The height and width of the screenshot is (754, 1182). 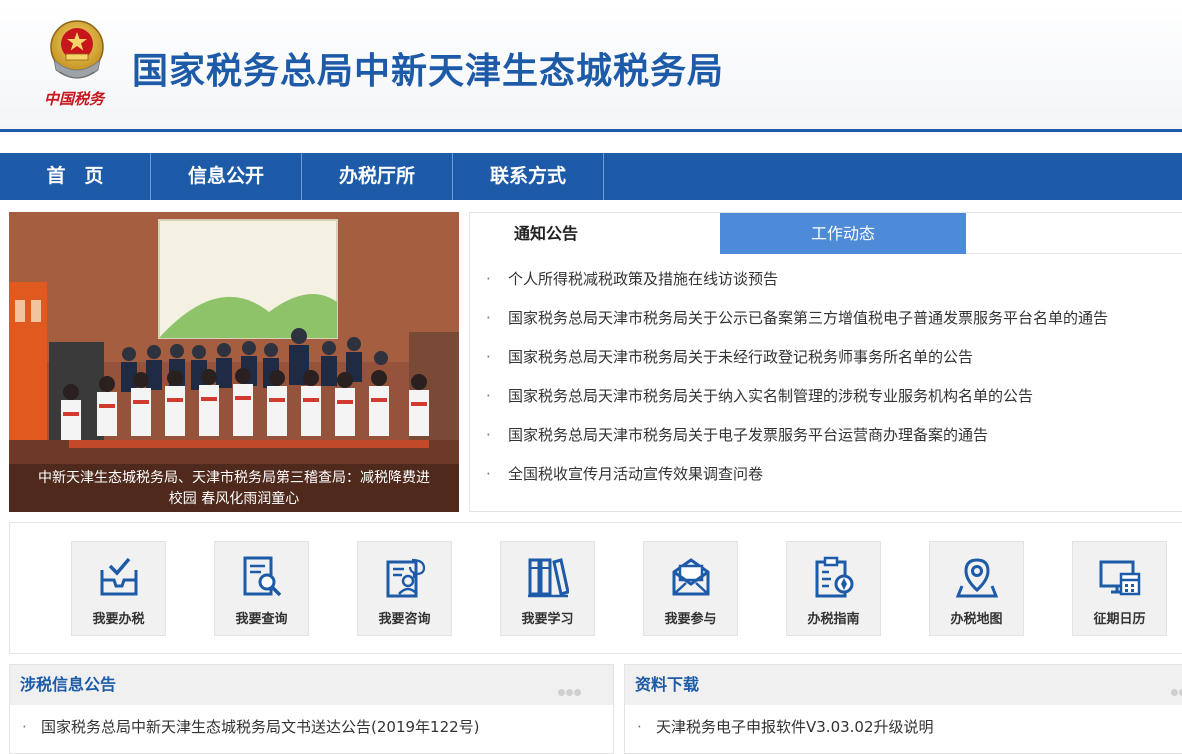 What do you see at coordinates (977, 578) in the screenshot?
I see `map-pin-icon` at bounding box center [977, 578].